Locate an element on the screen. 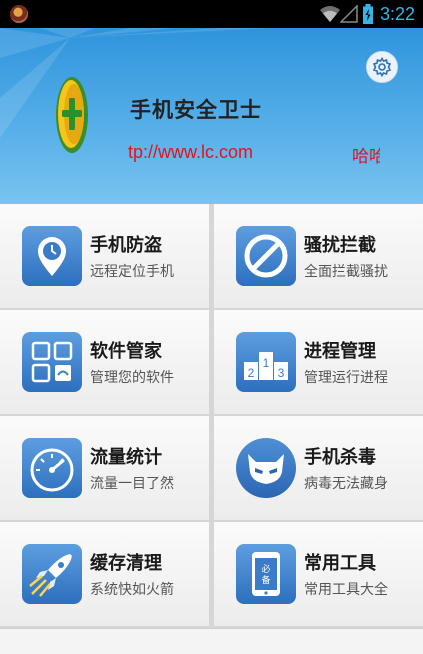 Image resolution: width=423 pixels, height=654 pixels. menu-item-subtitle: 全面拦截骚扰 is located at coordinates (346, 272).